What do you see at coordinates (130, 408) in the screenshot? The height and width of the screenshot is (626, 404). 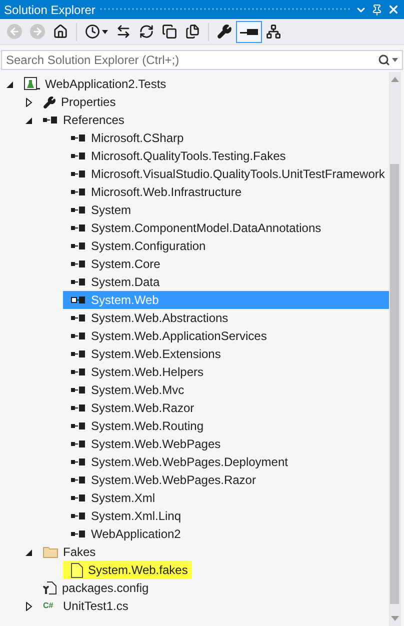 I see `tree-item: System.Web.Razor` at bounding box center [130, 408].